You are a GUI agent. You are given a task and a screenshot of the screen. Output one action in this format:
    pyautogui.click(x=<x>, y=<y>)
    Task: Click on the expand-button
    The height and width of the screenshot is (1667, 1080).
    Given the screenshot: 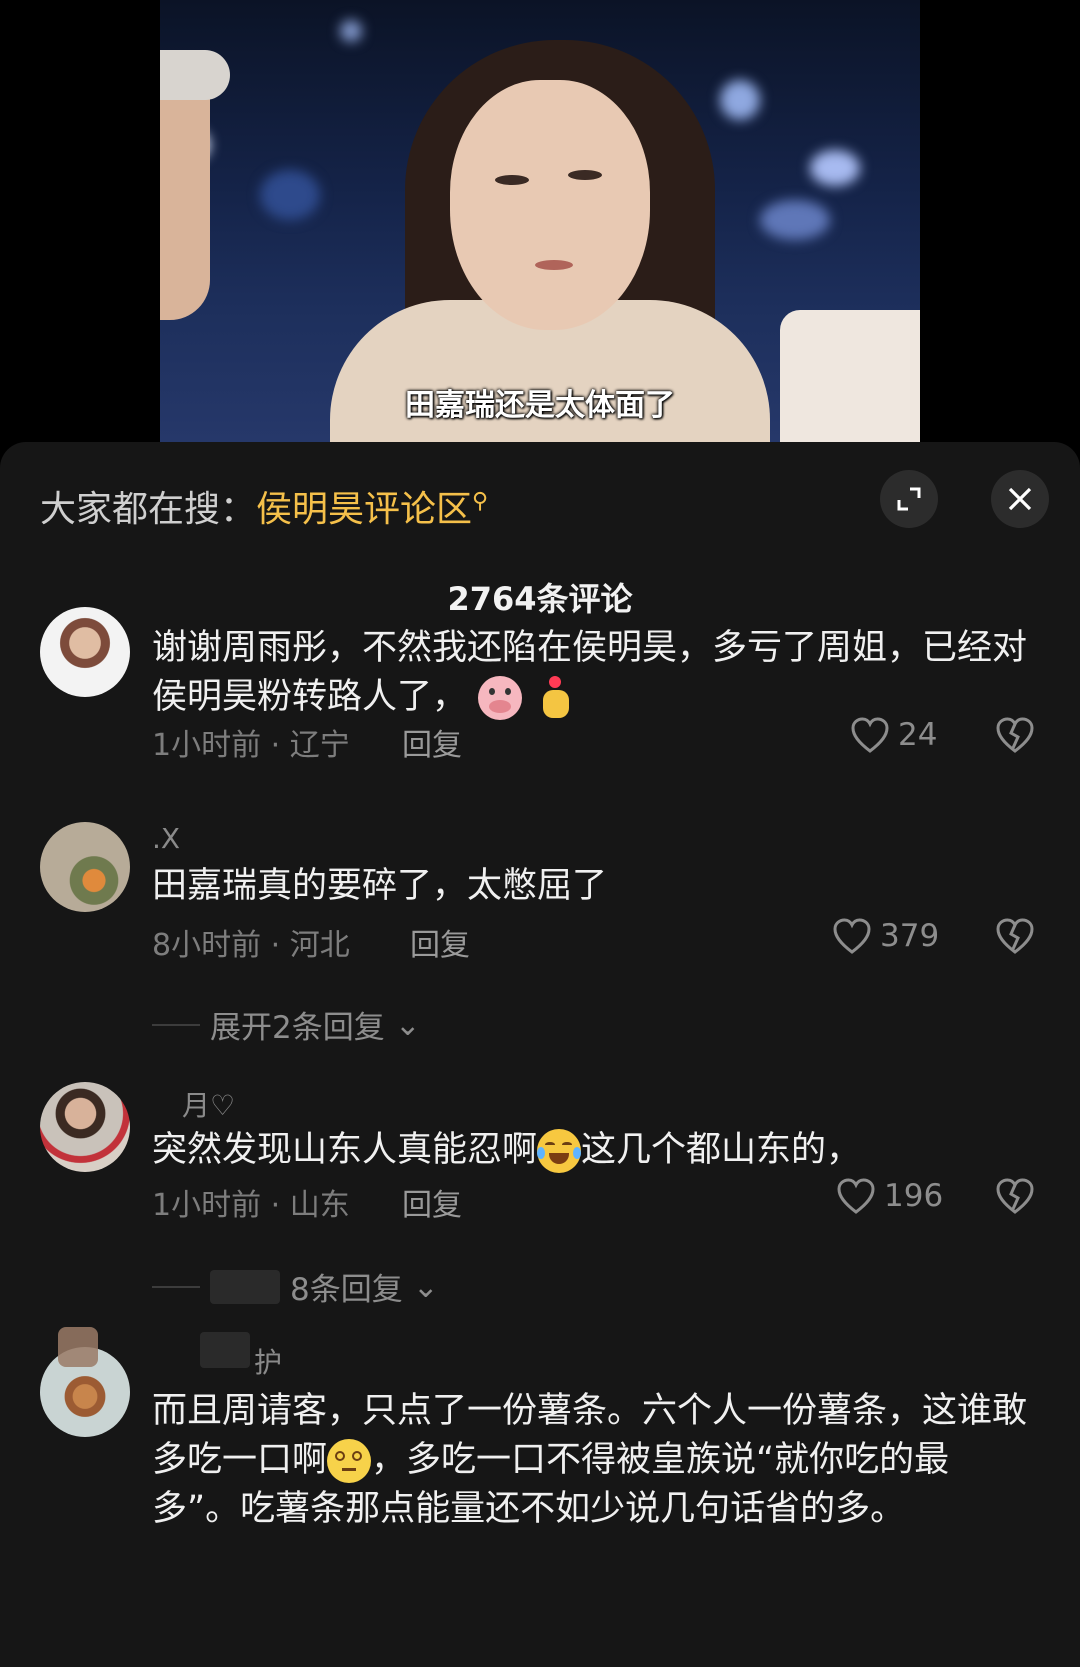 What is the action you would take?
    pyautogui.click(x=909, y=499)
    